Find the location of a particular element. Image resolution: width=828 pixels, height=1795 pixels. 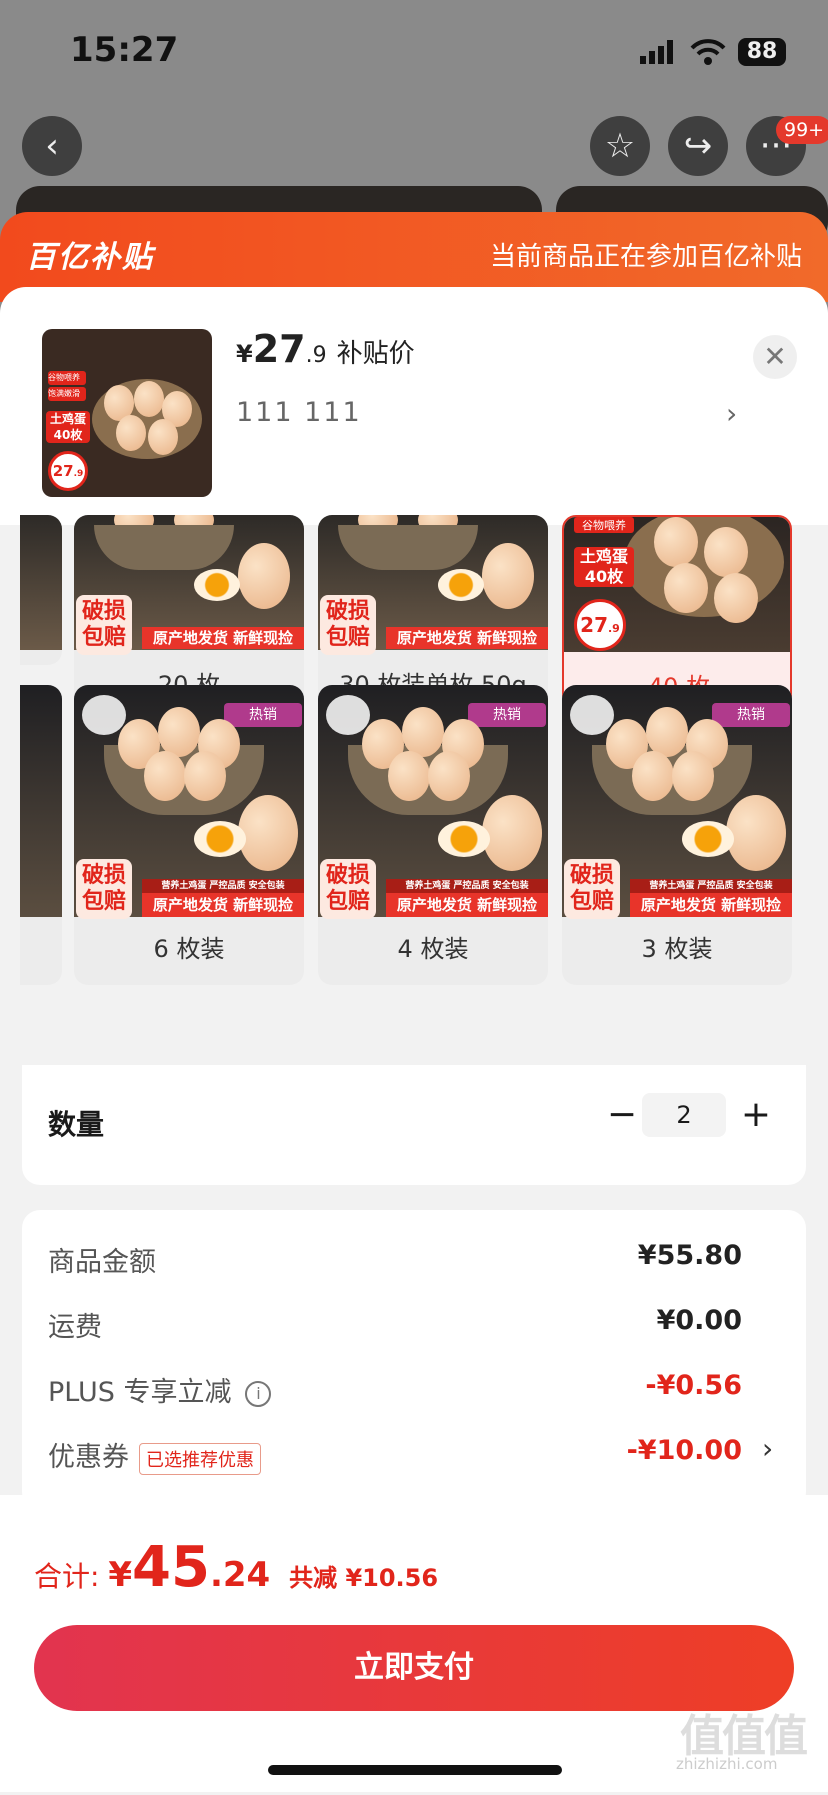

thumb-title: 土鸡蛋 is located at coordinates (67, 419).